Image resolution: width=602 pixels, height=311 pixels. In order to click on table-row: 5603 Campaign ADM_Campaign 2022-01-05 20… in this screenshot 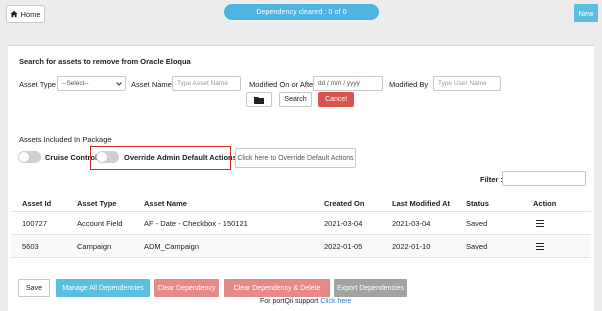, I will do `click(301, 246)`.